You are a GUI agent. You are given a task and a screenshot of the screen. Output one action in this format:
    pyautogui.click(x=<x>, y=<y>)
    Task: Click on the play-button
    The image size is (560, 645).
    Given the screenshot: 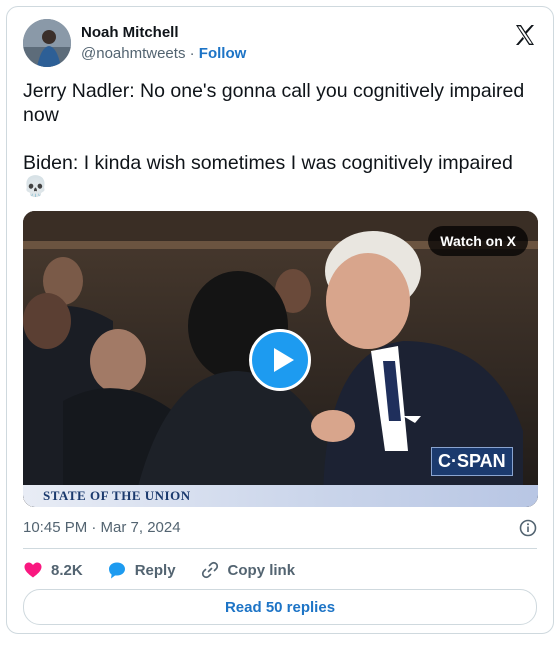 What is the action you would take?
    pyautogui.click(x=280, y=360)
    